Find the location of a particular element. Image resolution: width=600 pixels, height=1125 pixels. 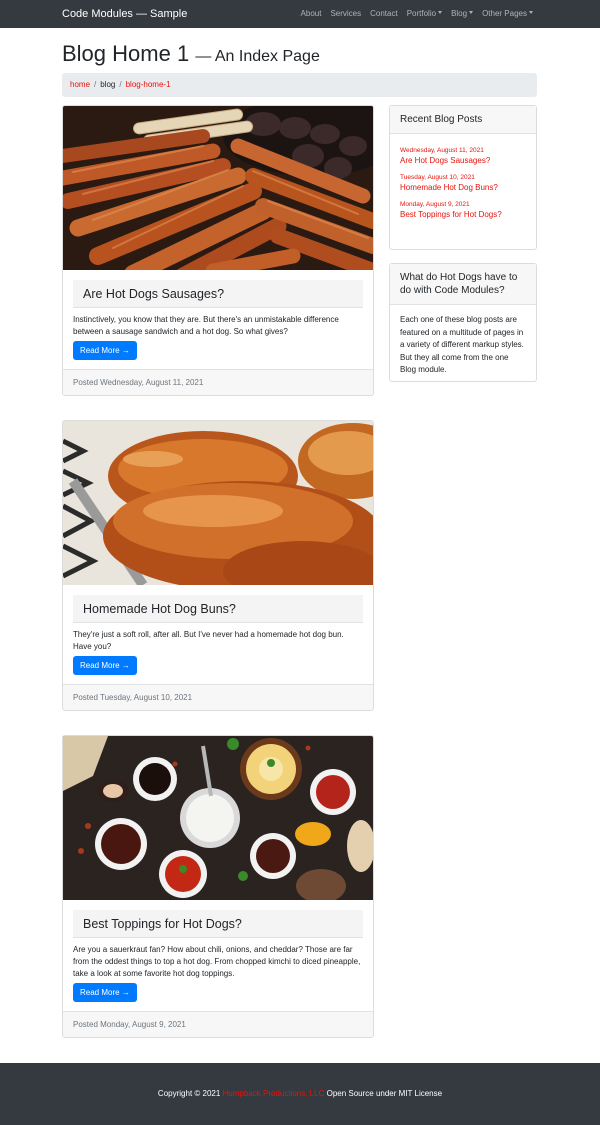

nav-link-label: Contact is located at coordinates (384, 13).